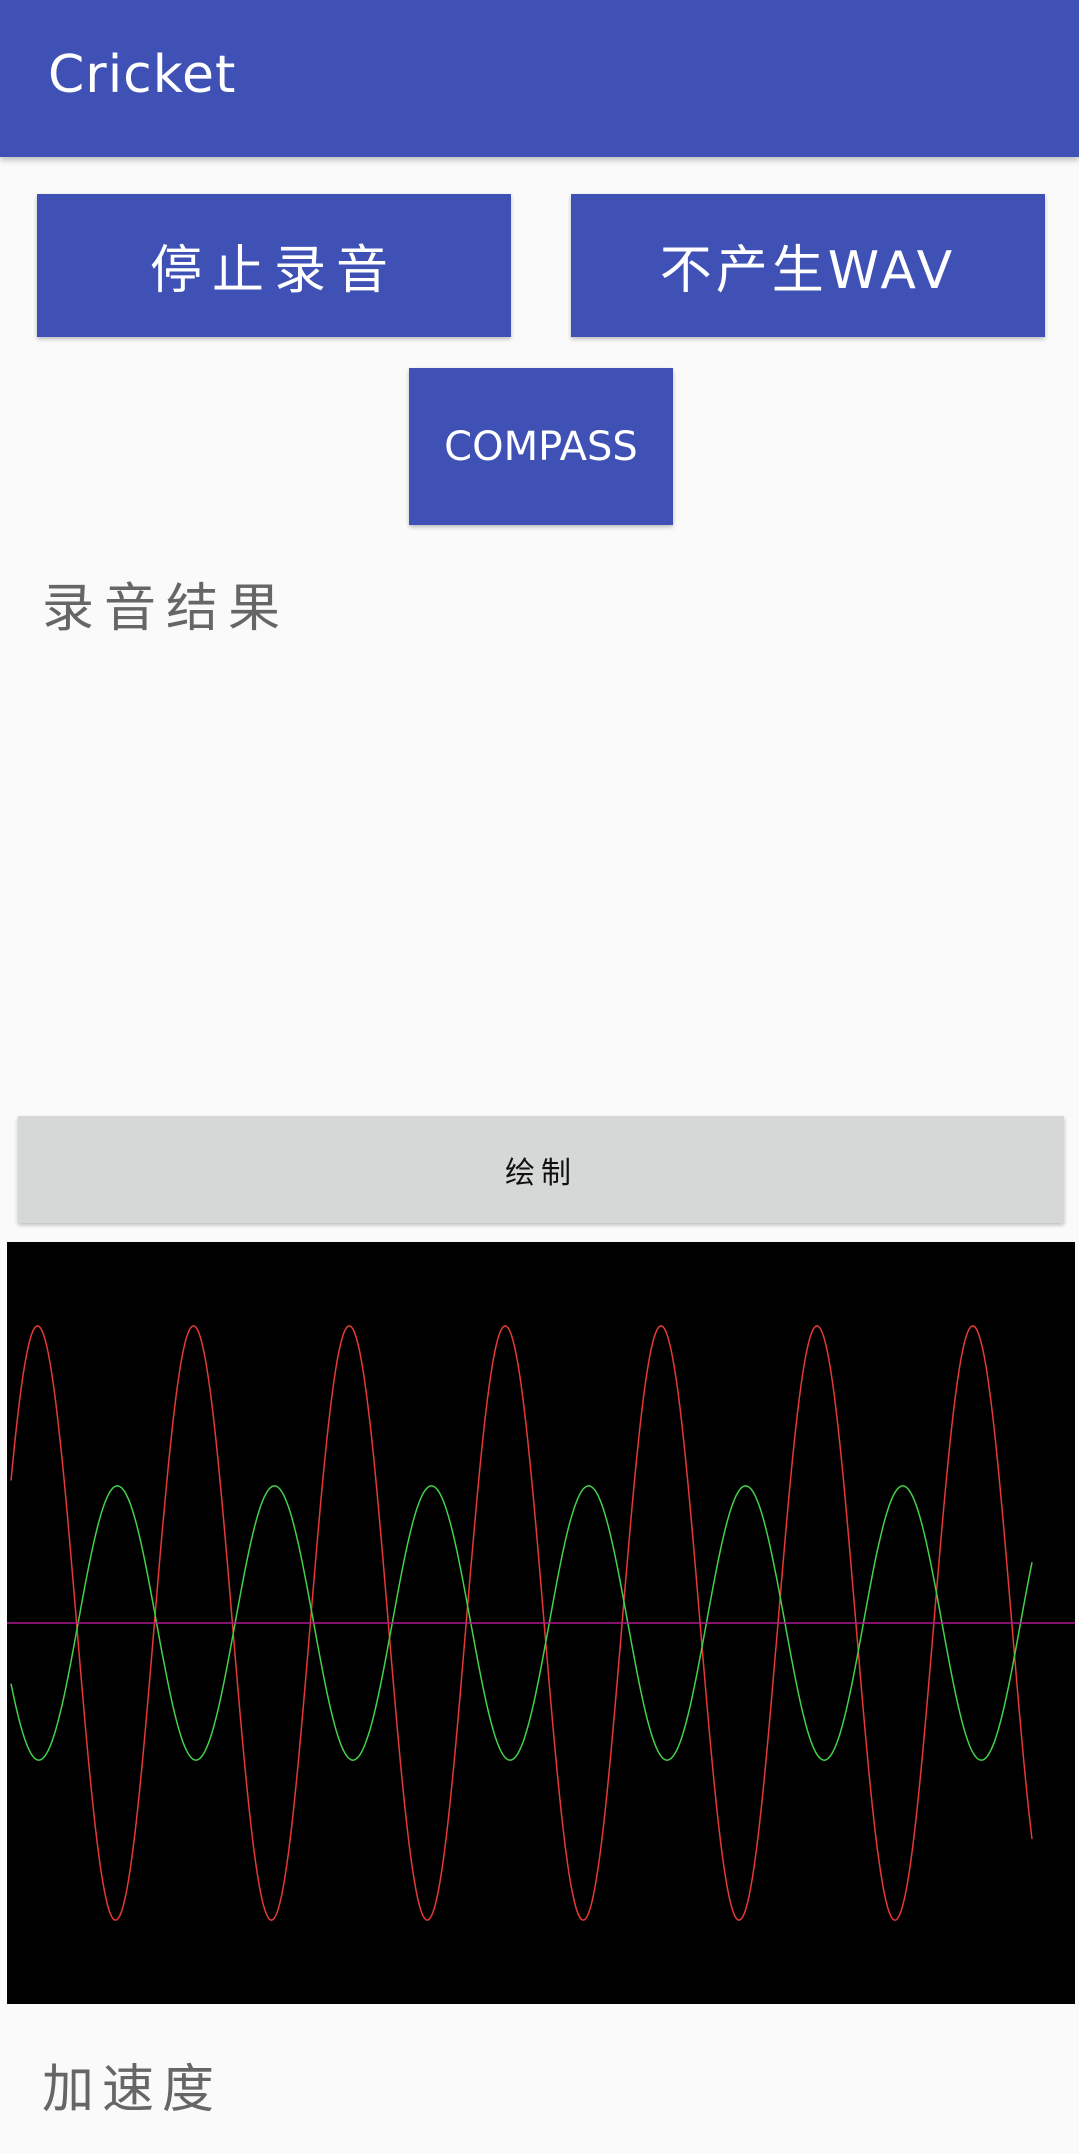 The width and height of the screenshot is (1079, 2153). What do you see at coordinates (142, 75) in the screenshot?
I see `app-title: Cricket` at bounding box center [142, 75].